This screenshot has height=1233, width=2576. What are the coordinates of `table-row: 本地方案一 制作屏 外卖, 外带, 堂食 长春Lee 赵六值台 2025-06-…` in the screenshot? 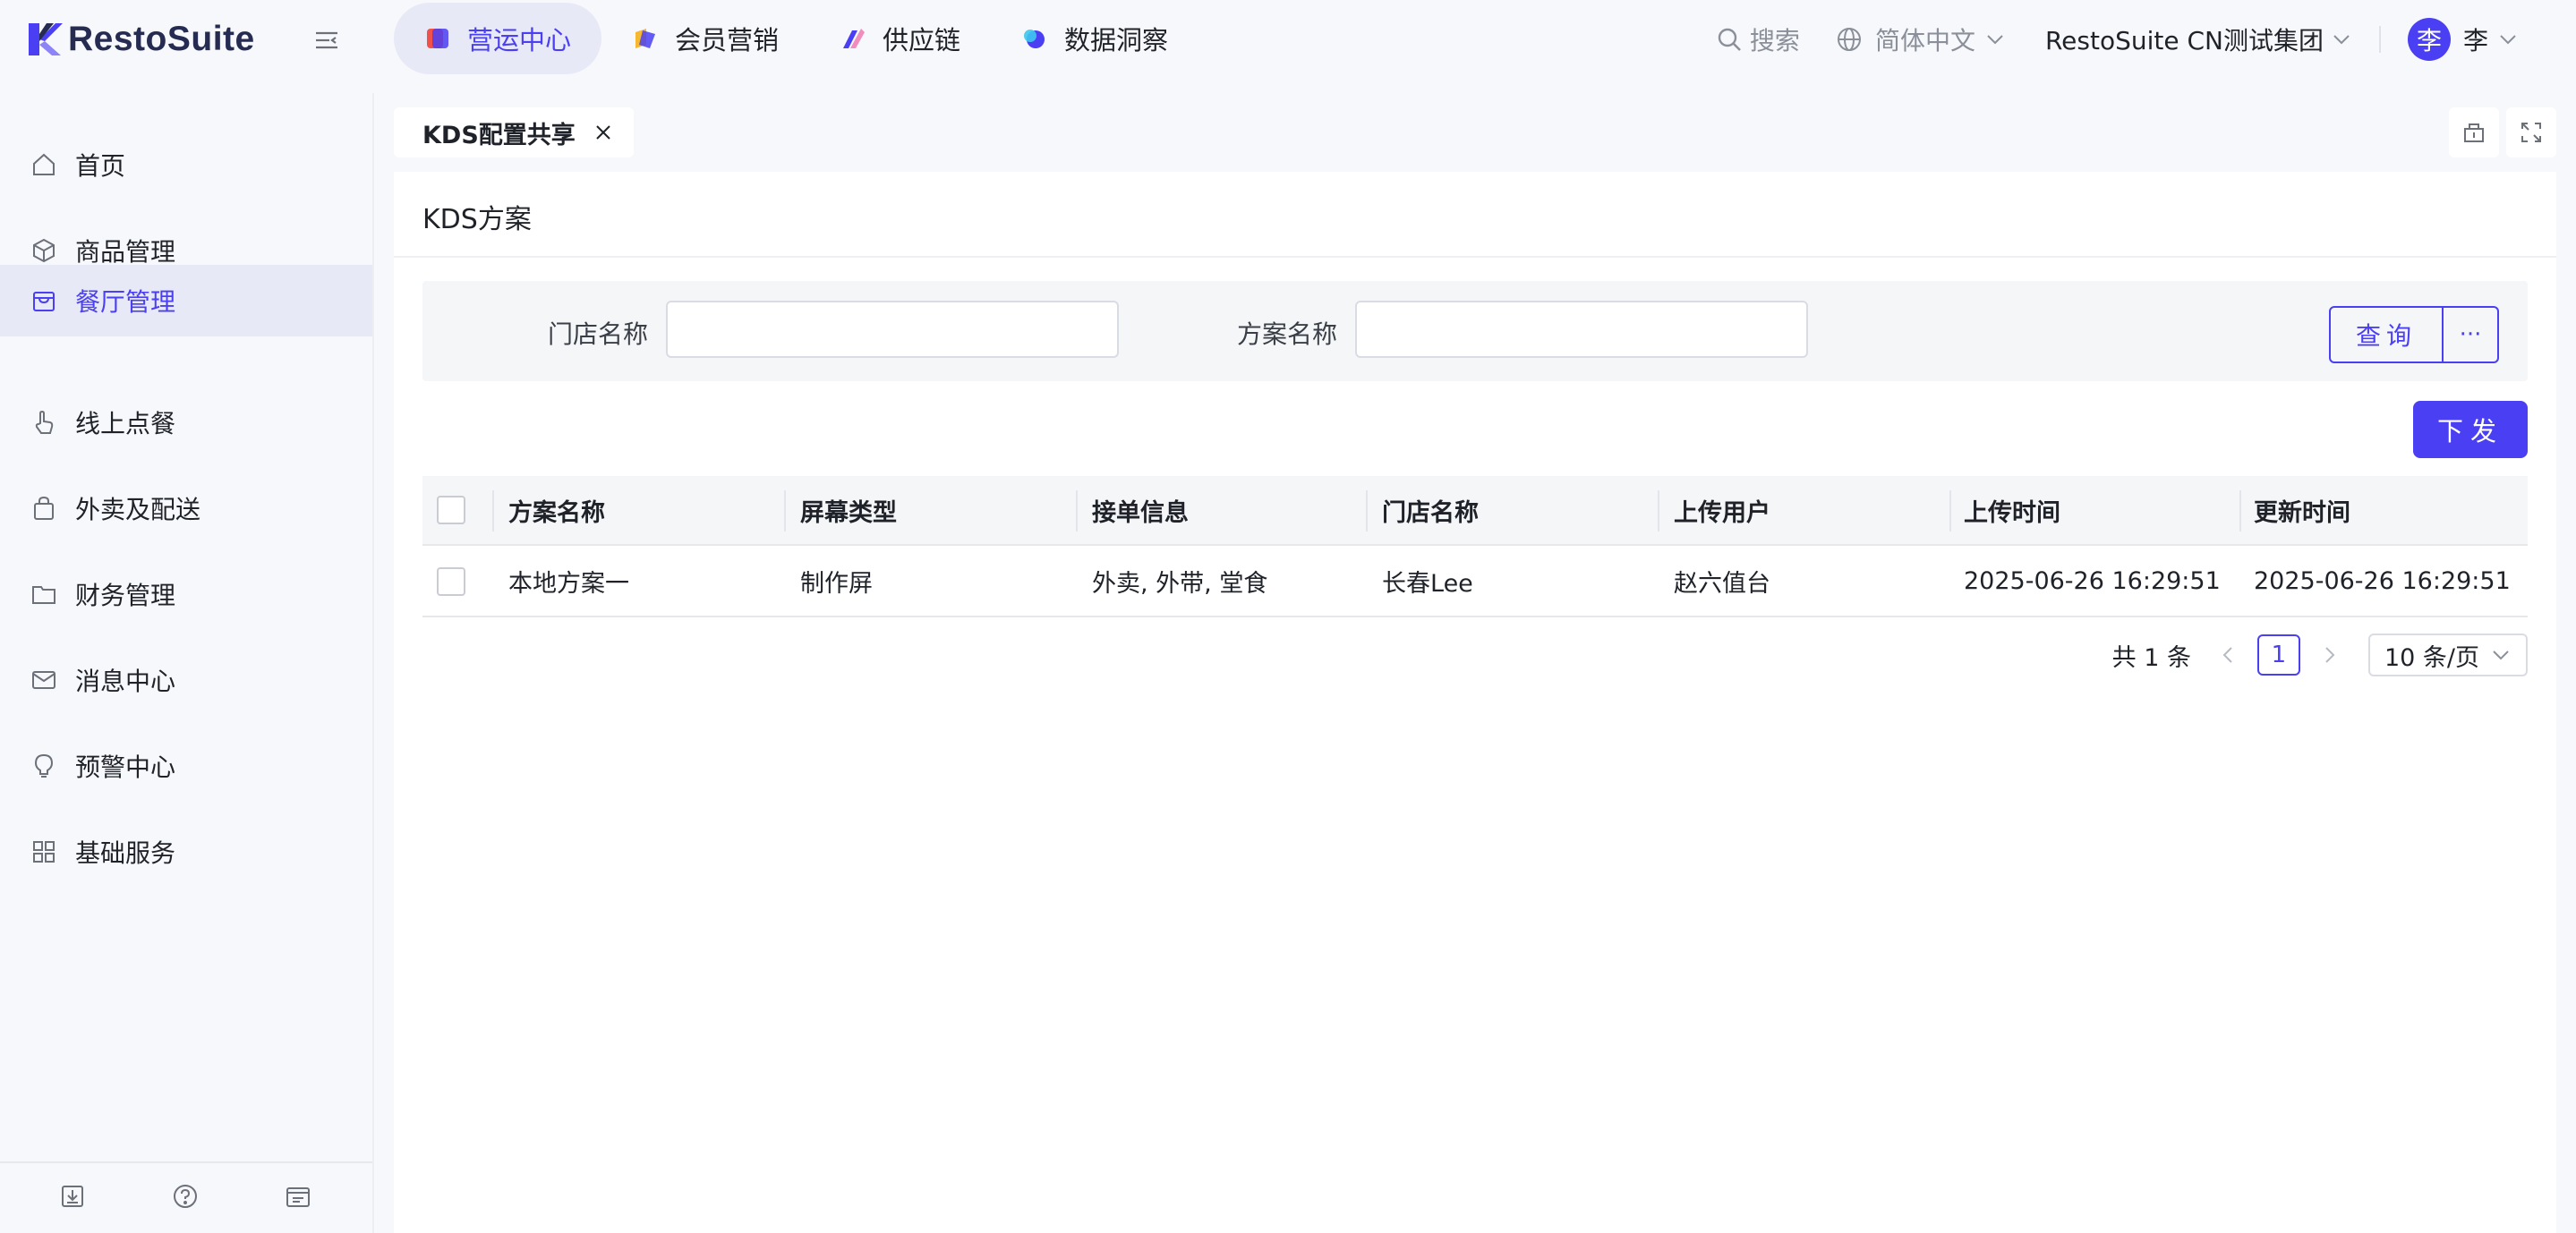 It's located at (1475, 581).